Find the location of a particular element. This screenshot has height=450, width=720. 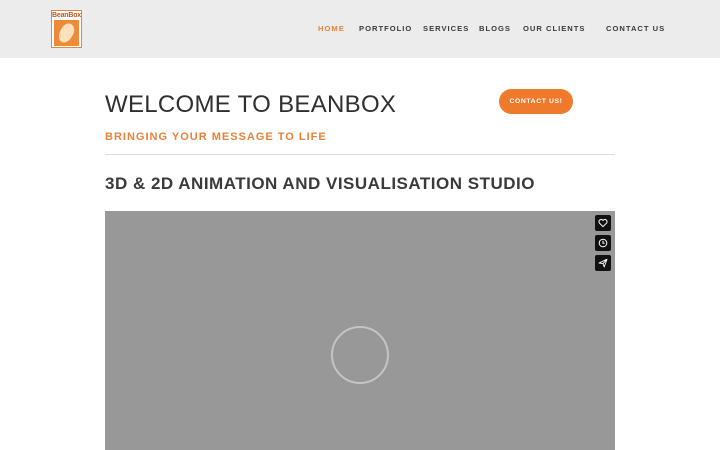

beanbox-logo: BeanBox is located at coordinates (66, 29).